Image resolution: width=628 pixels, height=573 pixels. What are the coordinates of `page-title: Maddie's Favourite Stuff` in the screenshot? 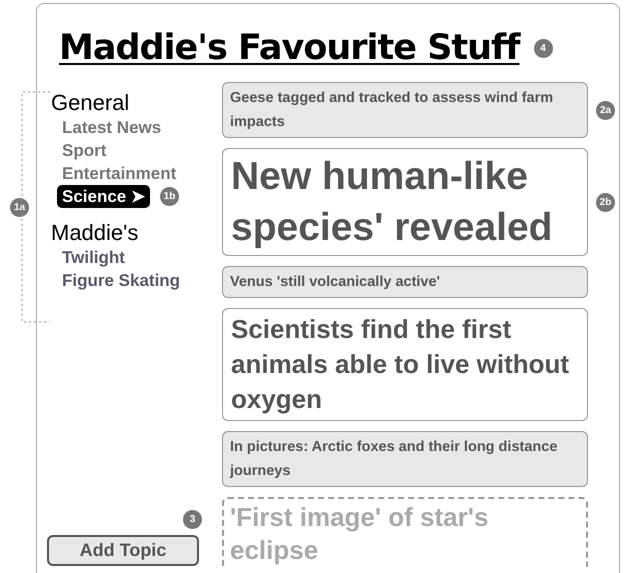 It's located at (289, 48).